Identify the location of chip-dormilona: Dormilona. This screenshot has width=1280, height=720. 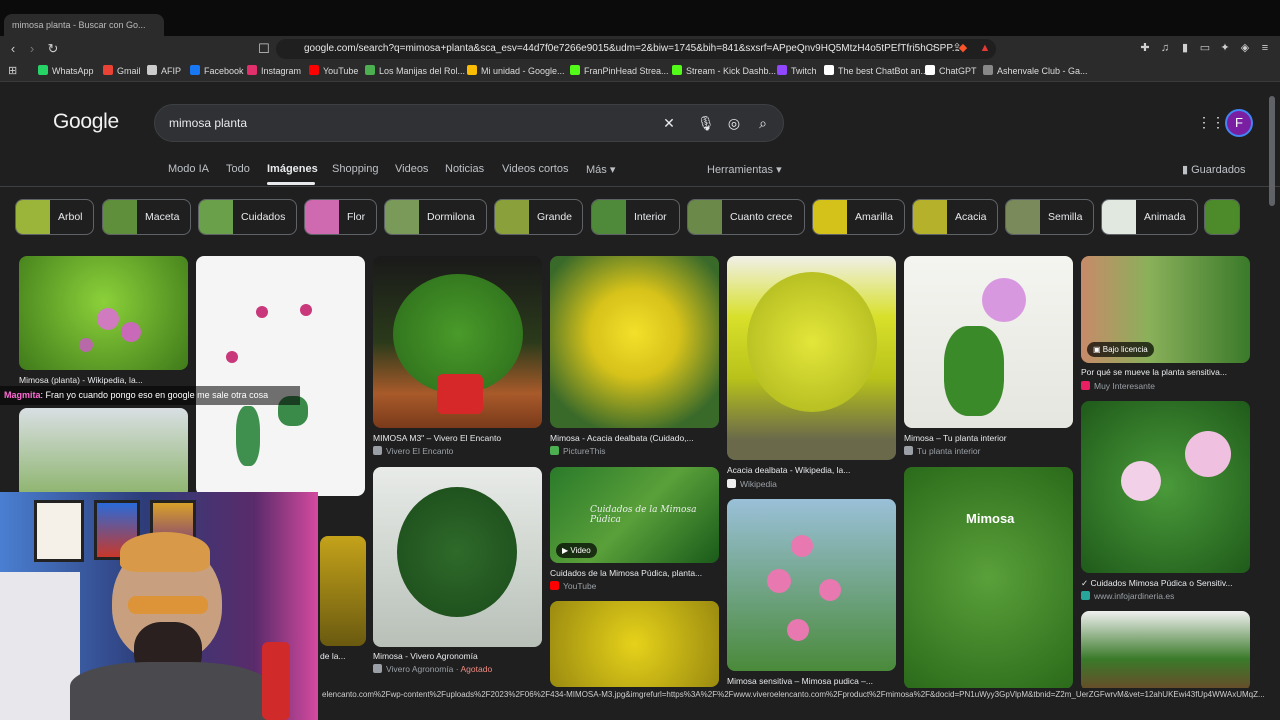
(435, 217).